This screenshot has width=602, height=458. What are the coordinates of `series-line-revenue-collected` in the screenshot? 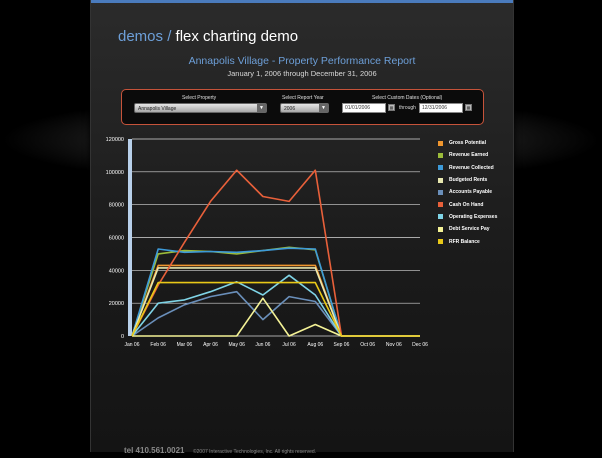 It's located at (275, 292).